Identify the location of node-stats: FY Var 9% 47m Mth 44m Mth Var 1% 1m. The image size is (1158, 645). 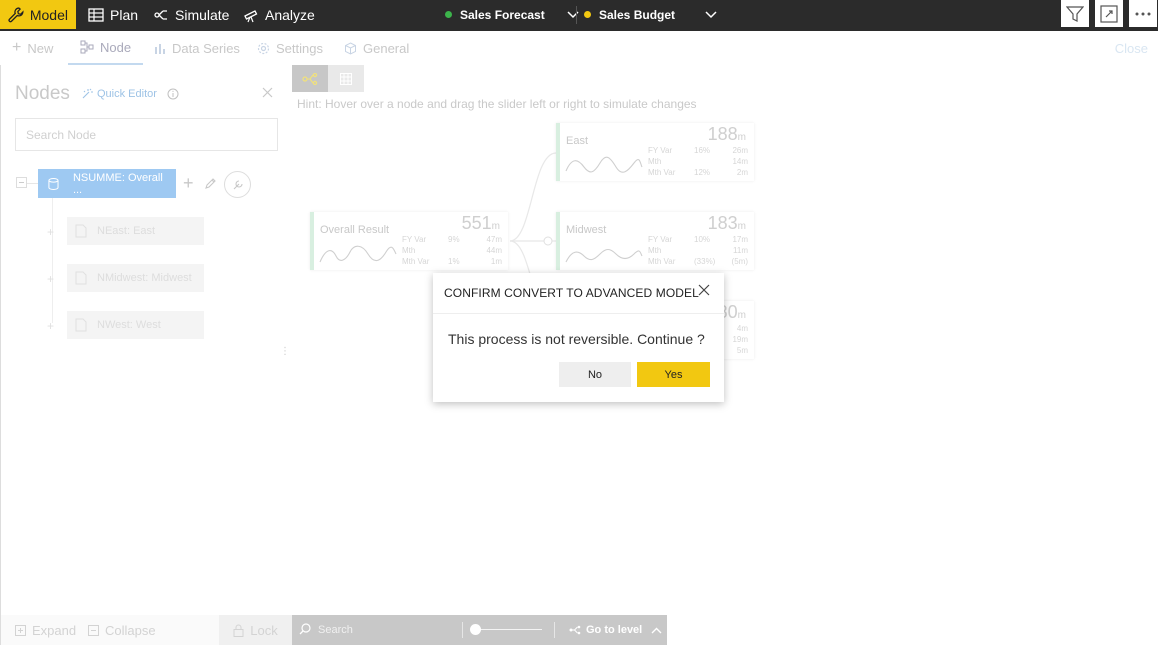
(452, 250).